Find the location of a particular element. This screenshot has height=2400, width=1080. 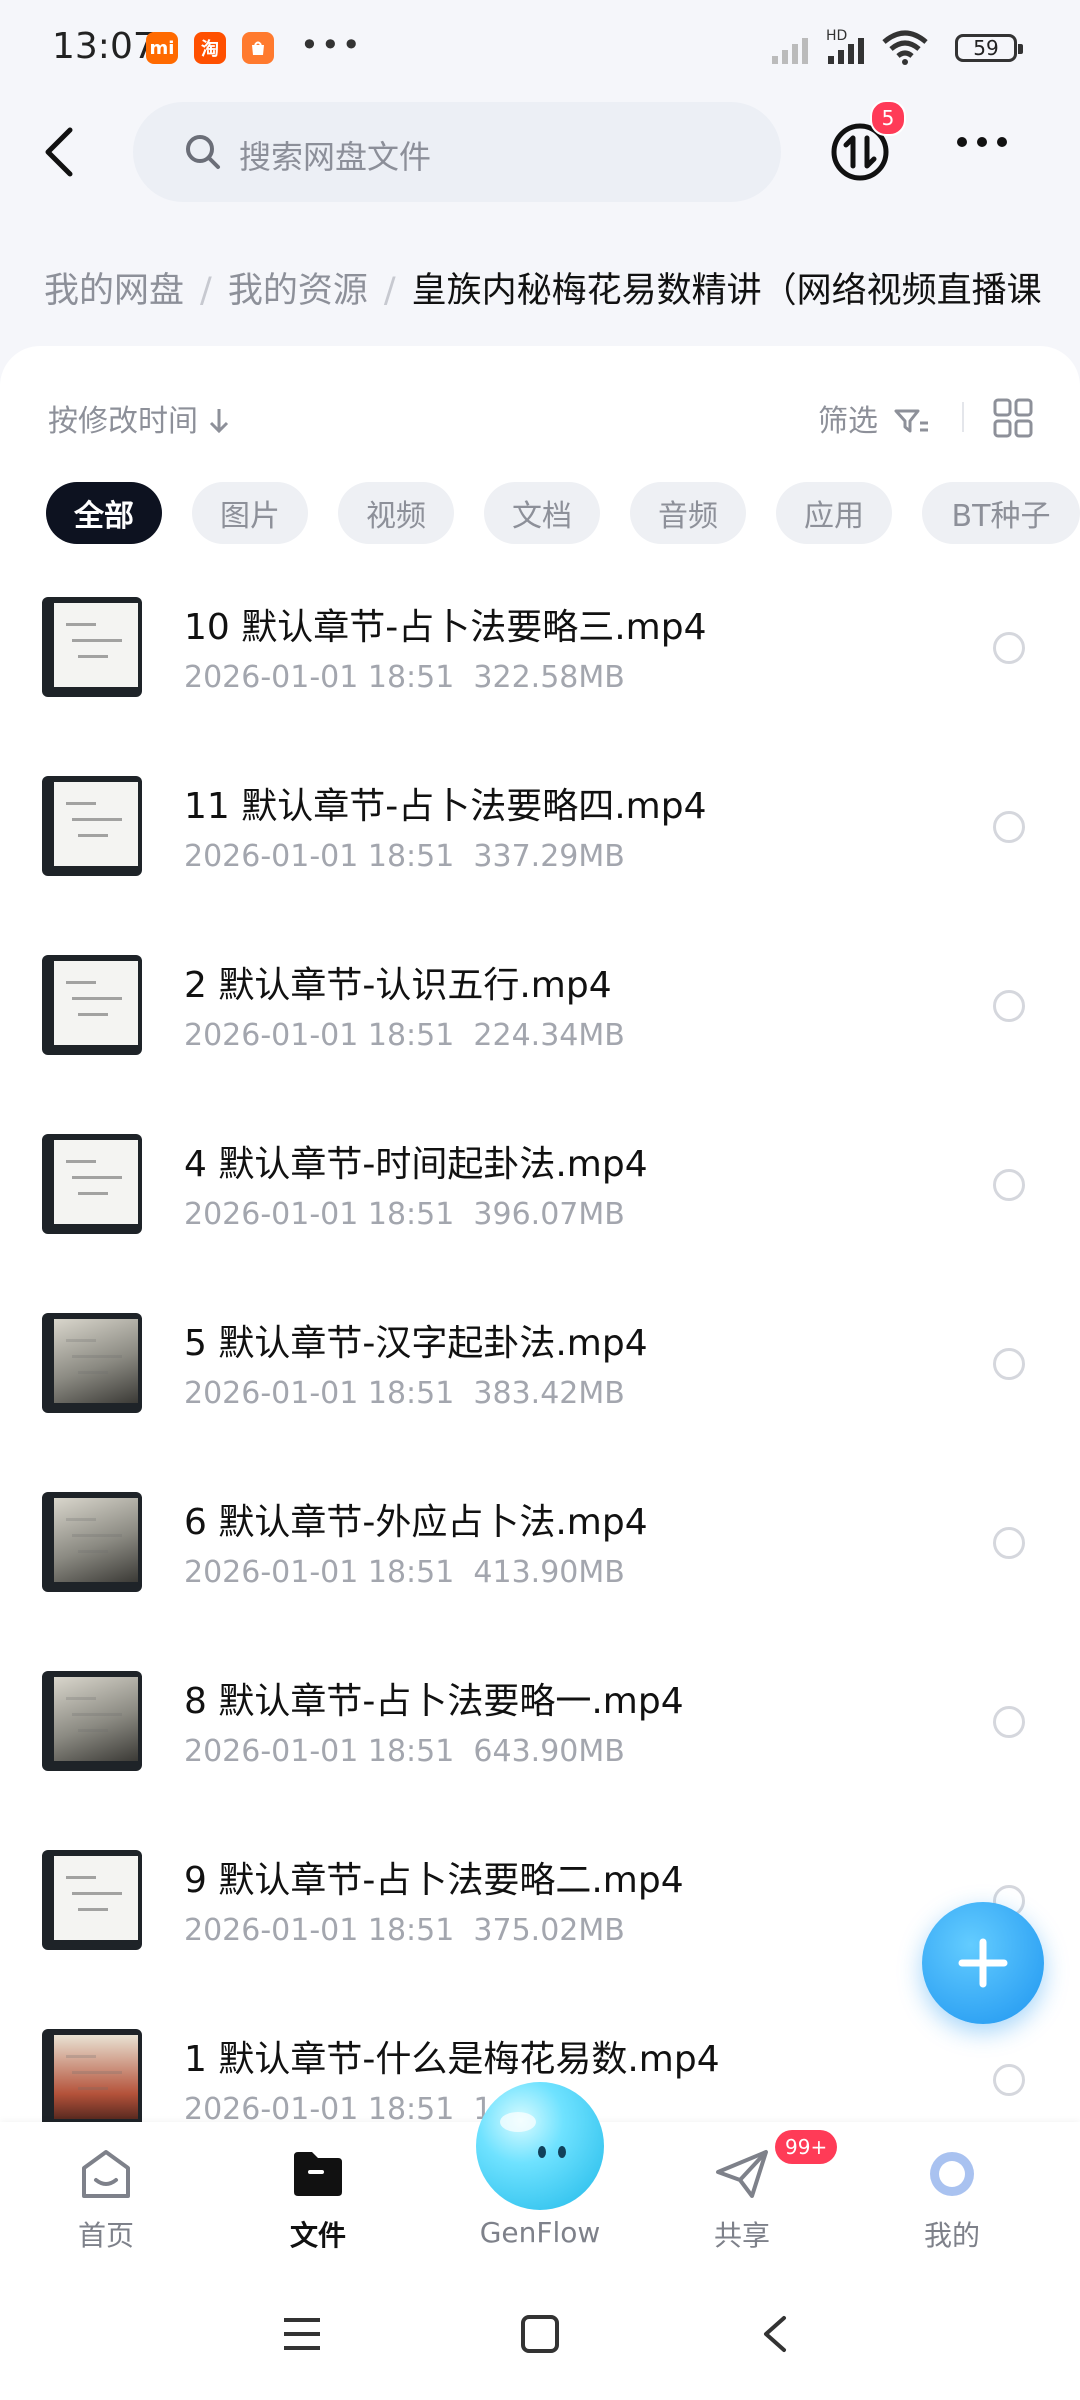

home-square-icon is located at coordinates (540, 2334).